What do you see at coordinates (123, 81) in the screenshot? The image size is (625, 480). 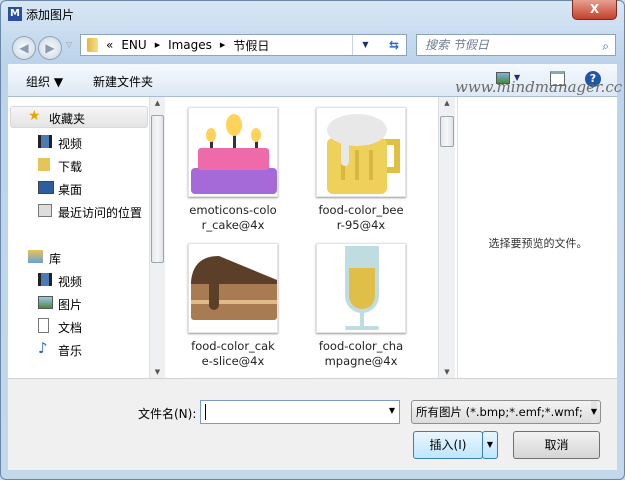 I see `new-folder-button: 新建文件夹` at bounding box center [123, 81].